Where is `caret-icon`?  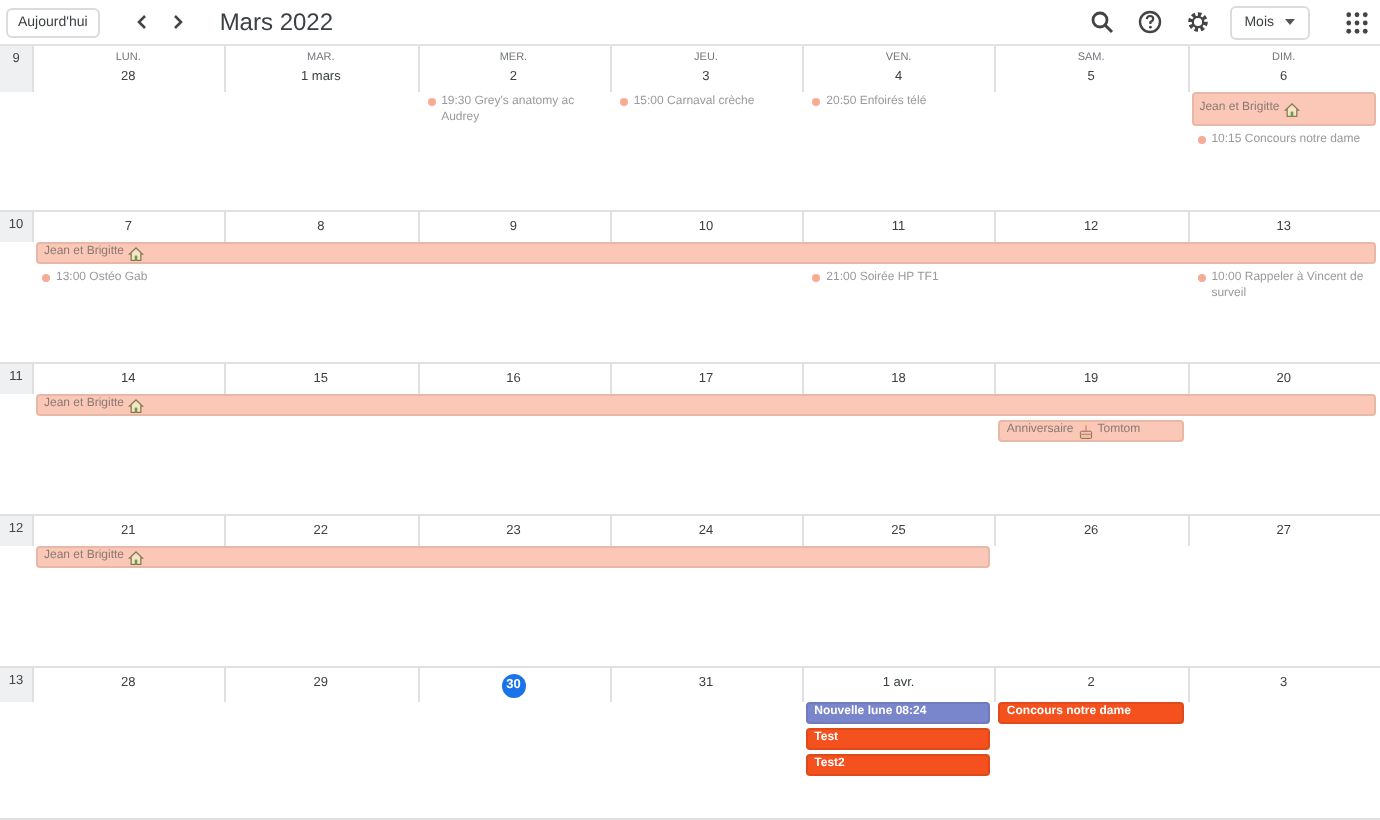 caret-icon is located at coordinates (1290, 22).